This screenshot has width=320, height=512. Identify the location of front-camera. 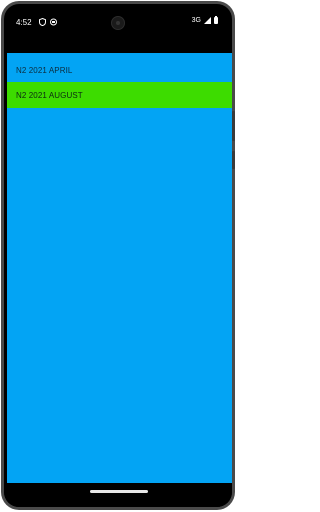
(118, 23).